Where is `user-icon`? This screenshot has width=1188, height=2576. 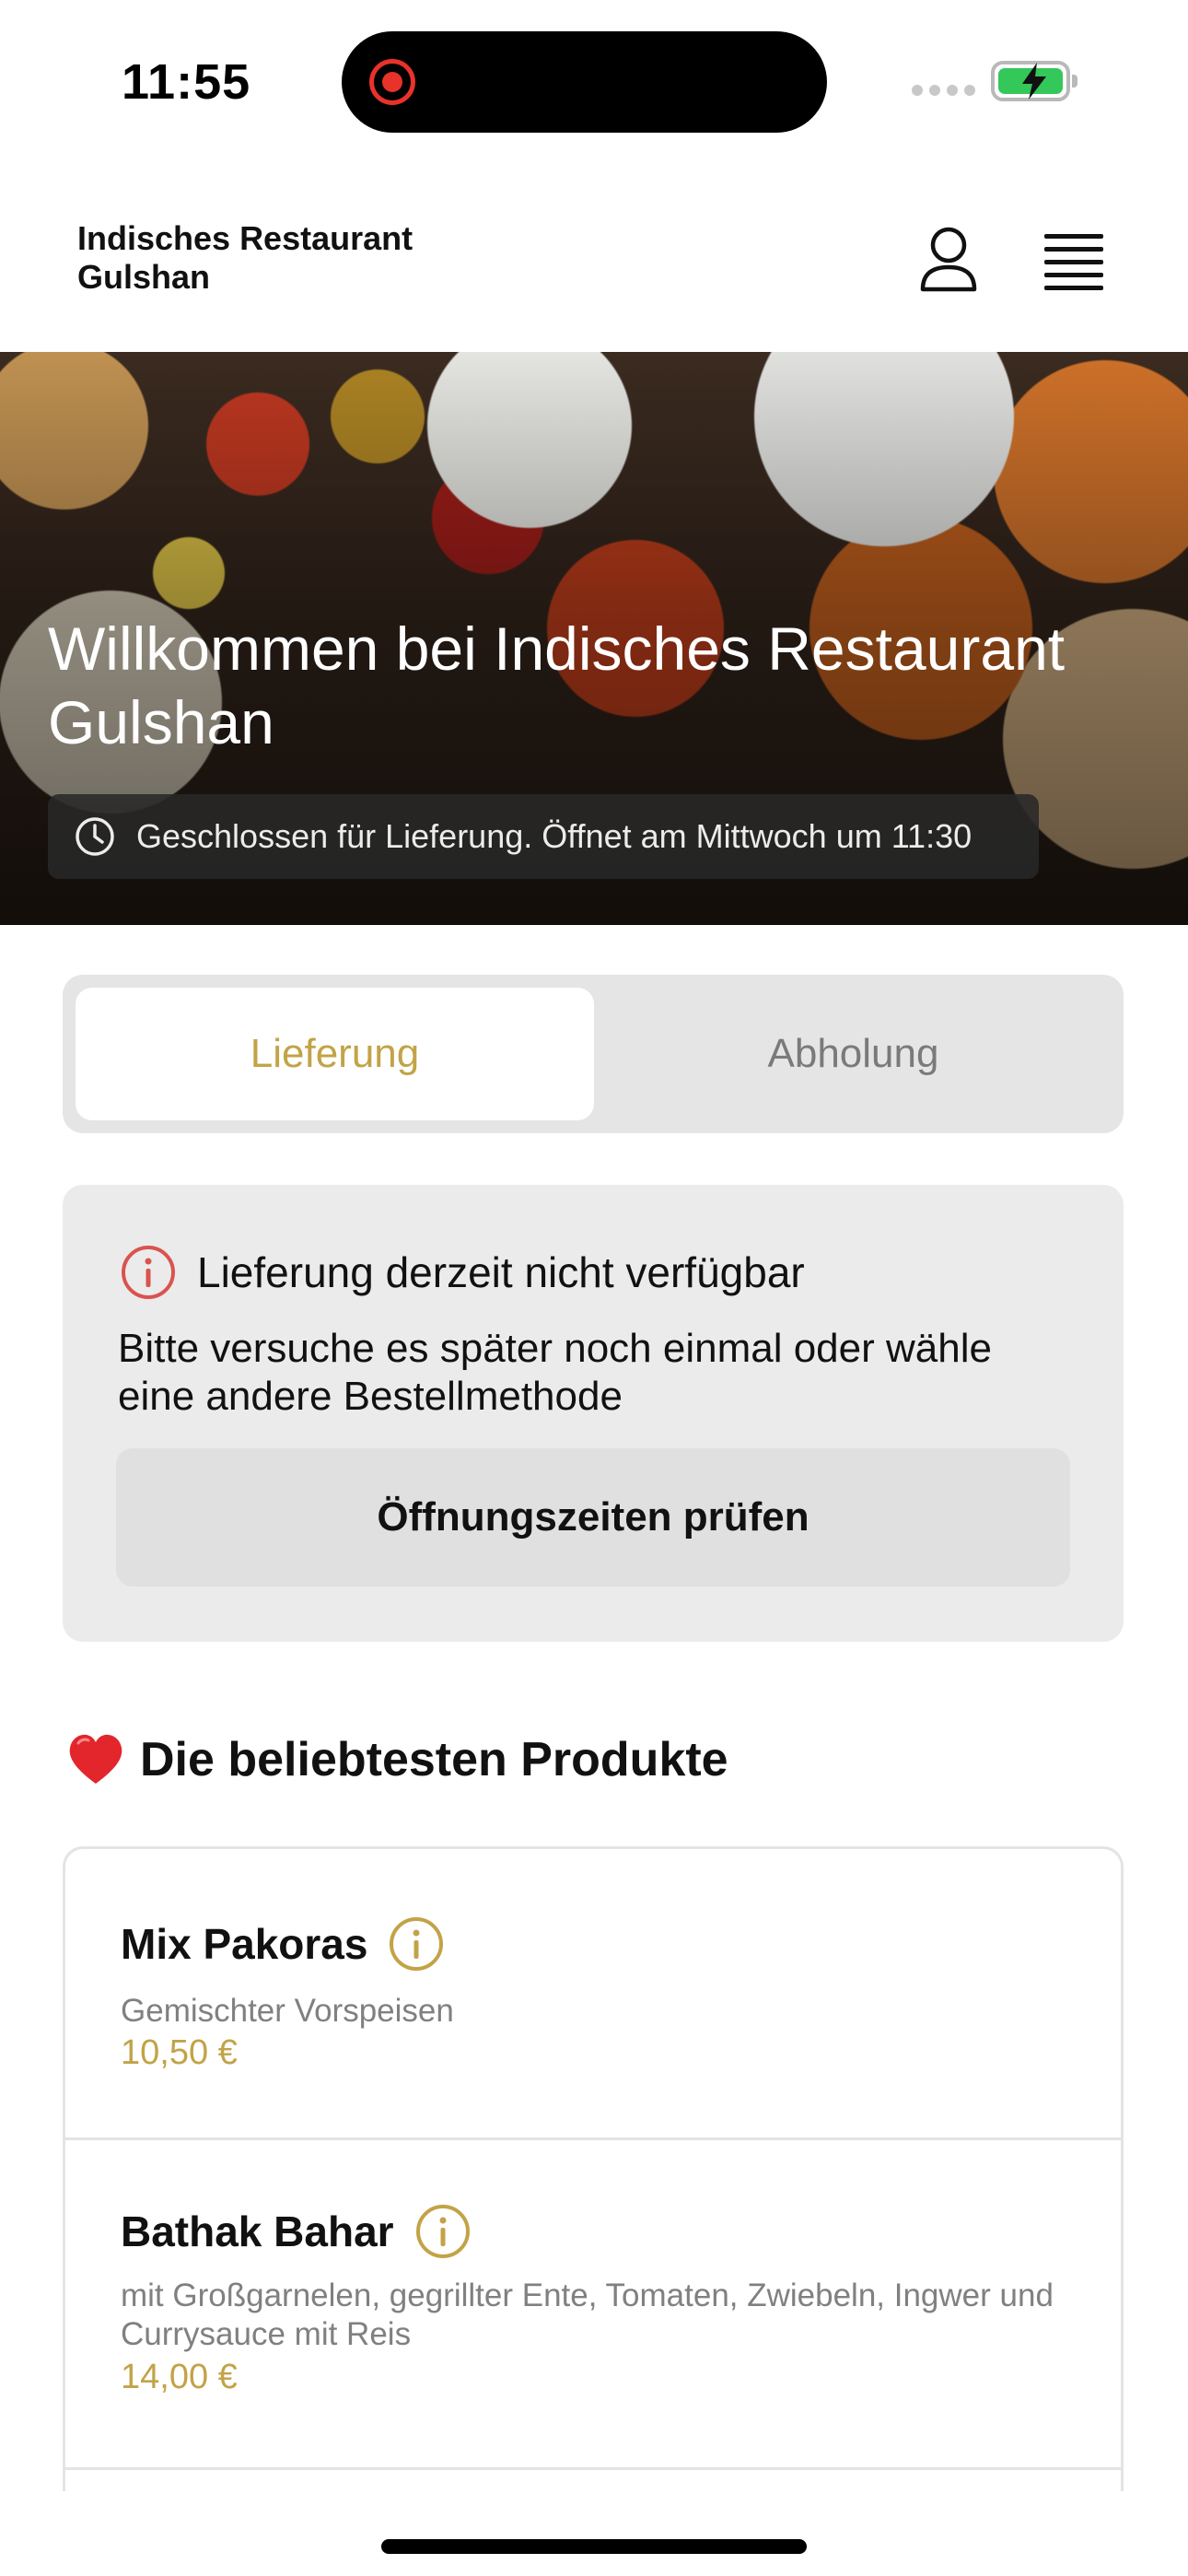 user-icon is located at coordinates (948, 259).